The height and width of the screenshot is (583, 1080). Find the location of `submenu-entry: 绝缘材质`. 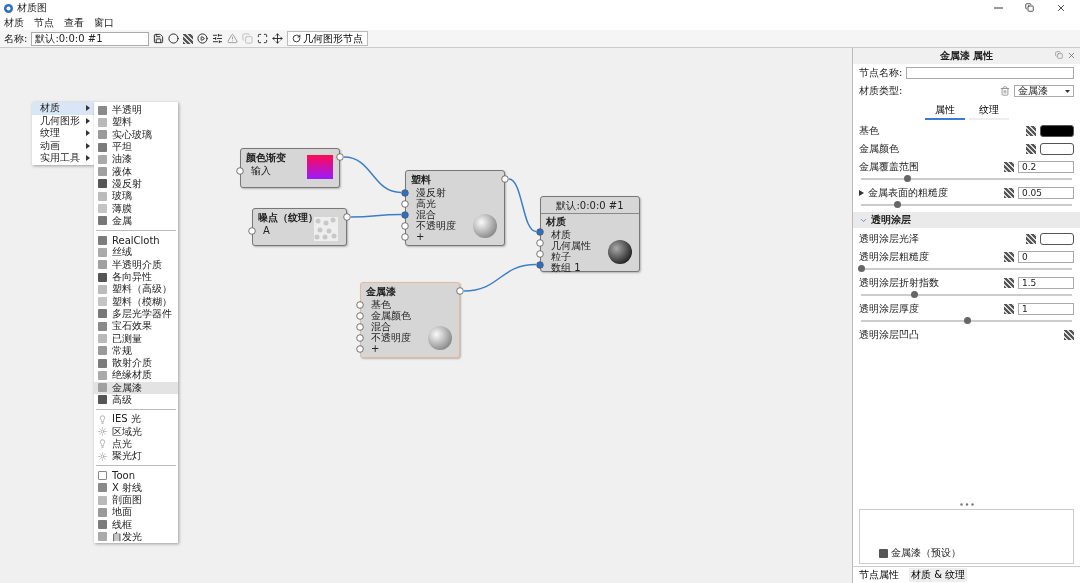

submenu-entry: 绝缘材质 is located at coordinates (136, 375).